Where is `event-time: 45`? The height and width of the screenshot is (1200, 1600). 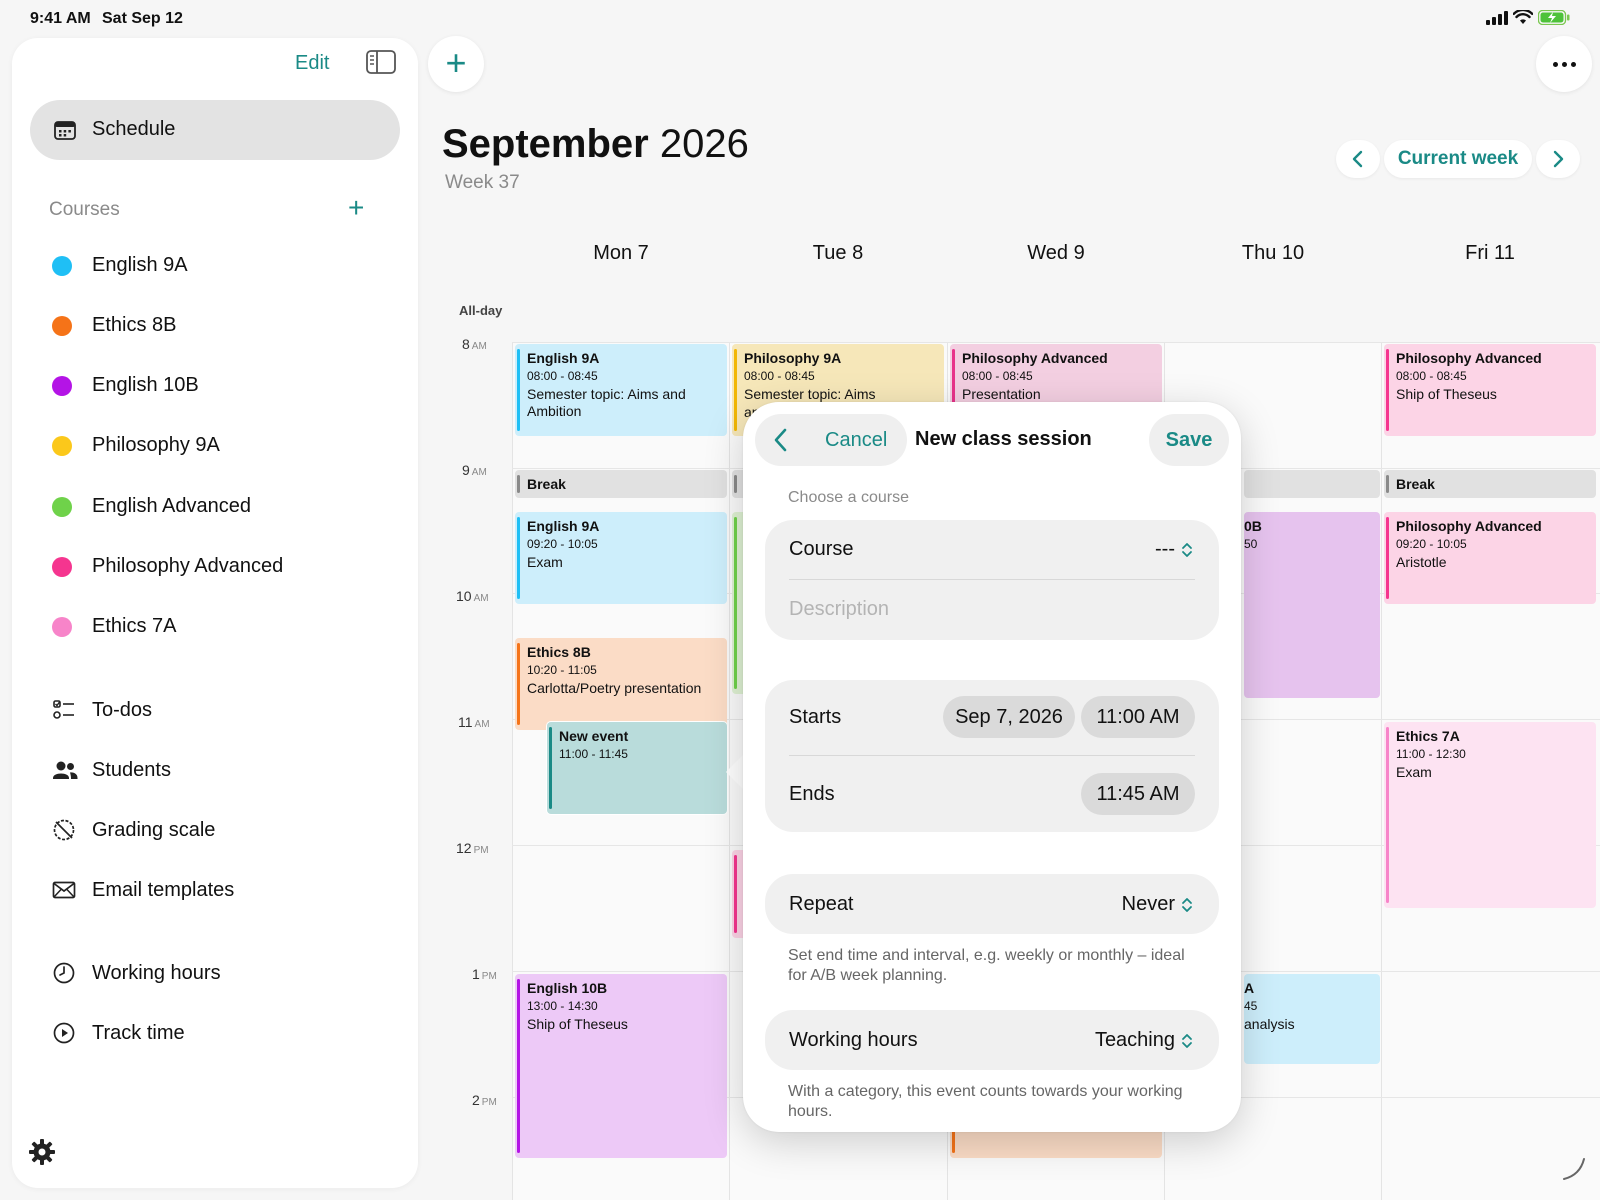 event-time: 45 is located at coordinates (1251, 1006).